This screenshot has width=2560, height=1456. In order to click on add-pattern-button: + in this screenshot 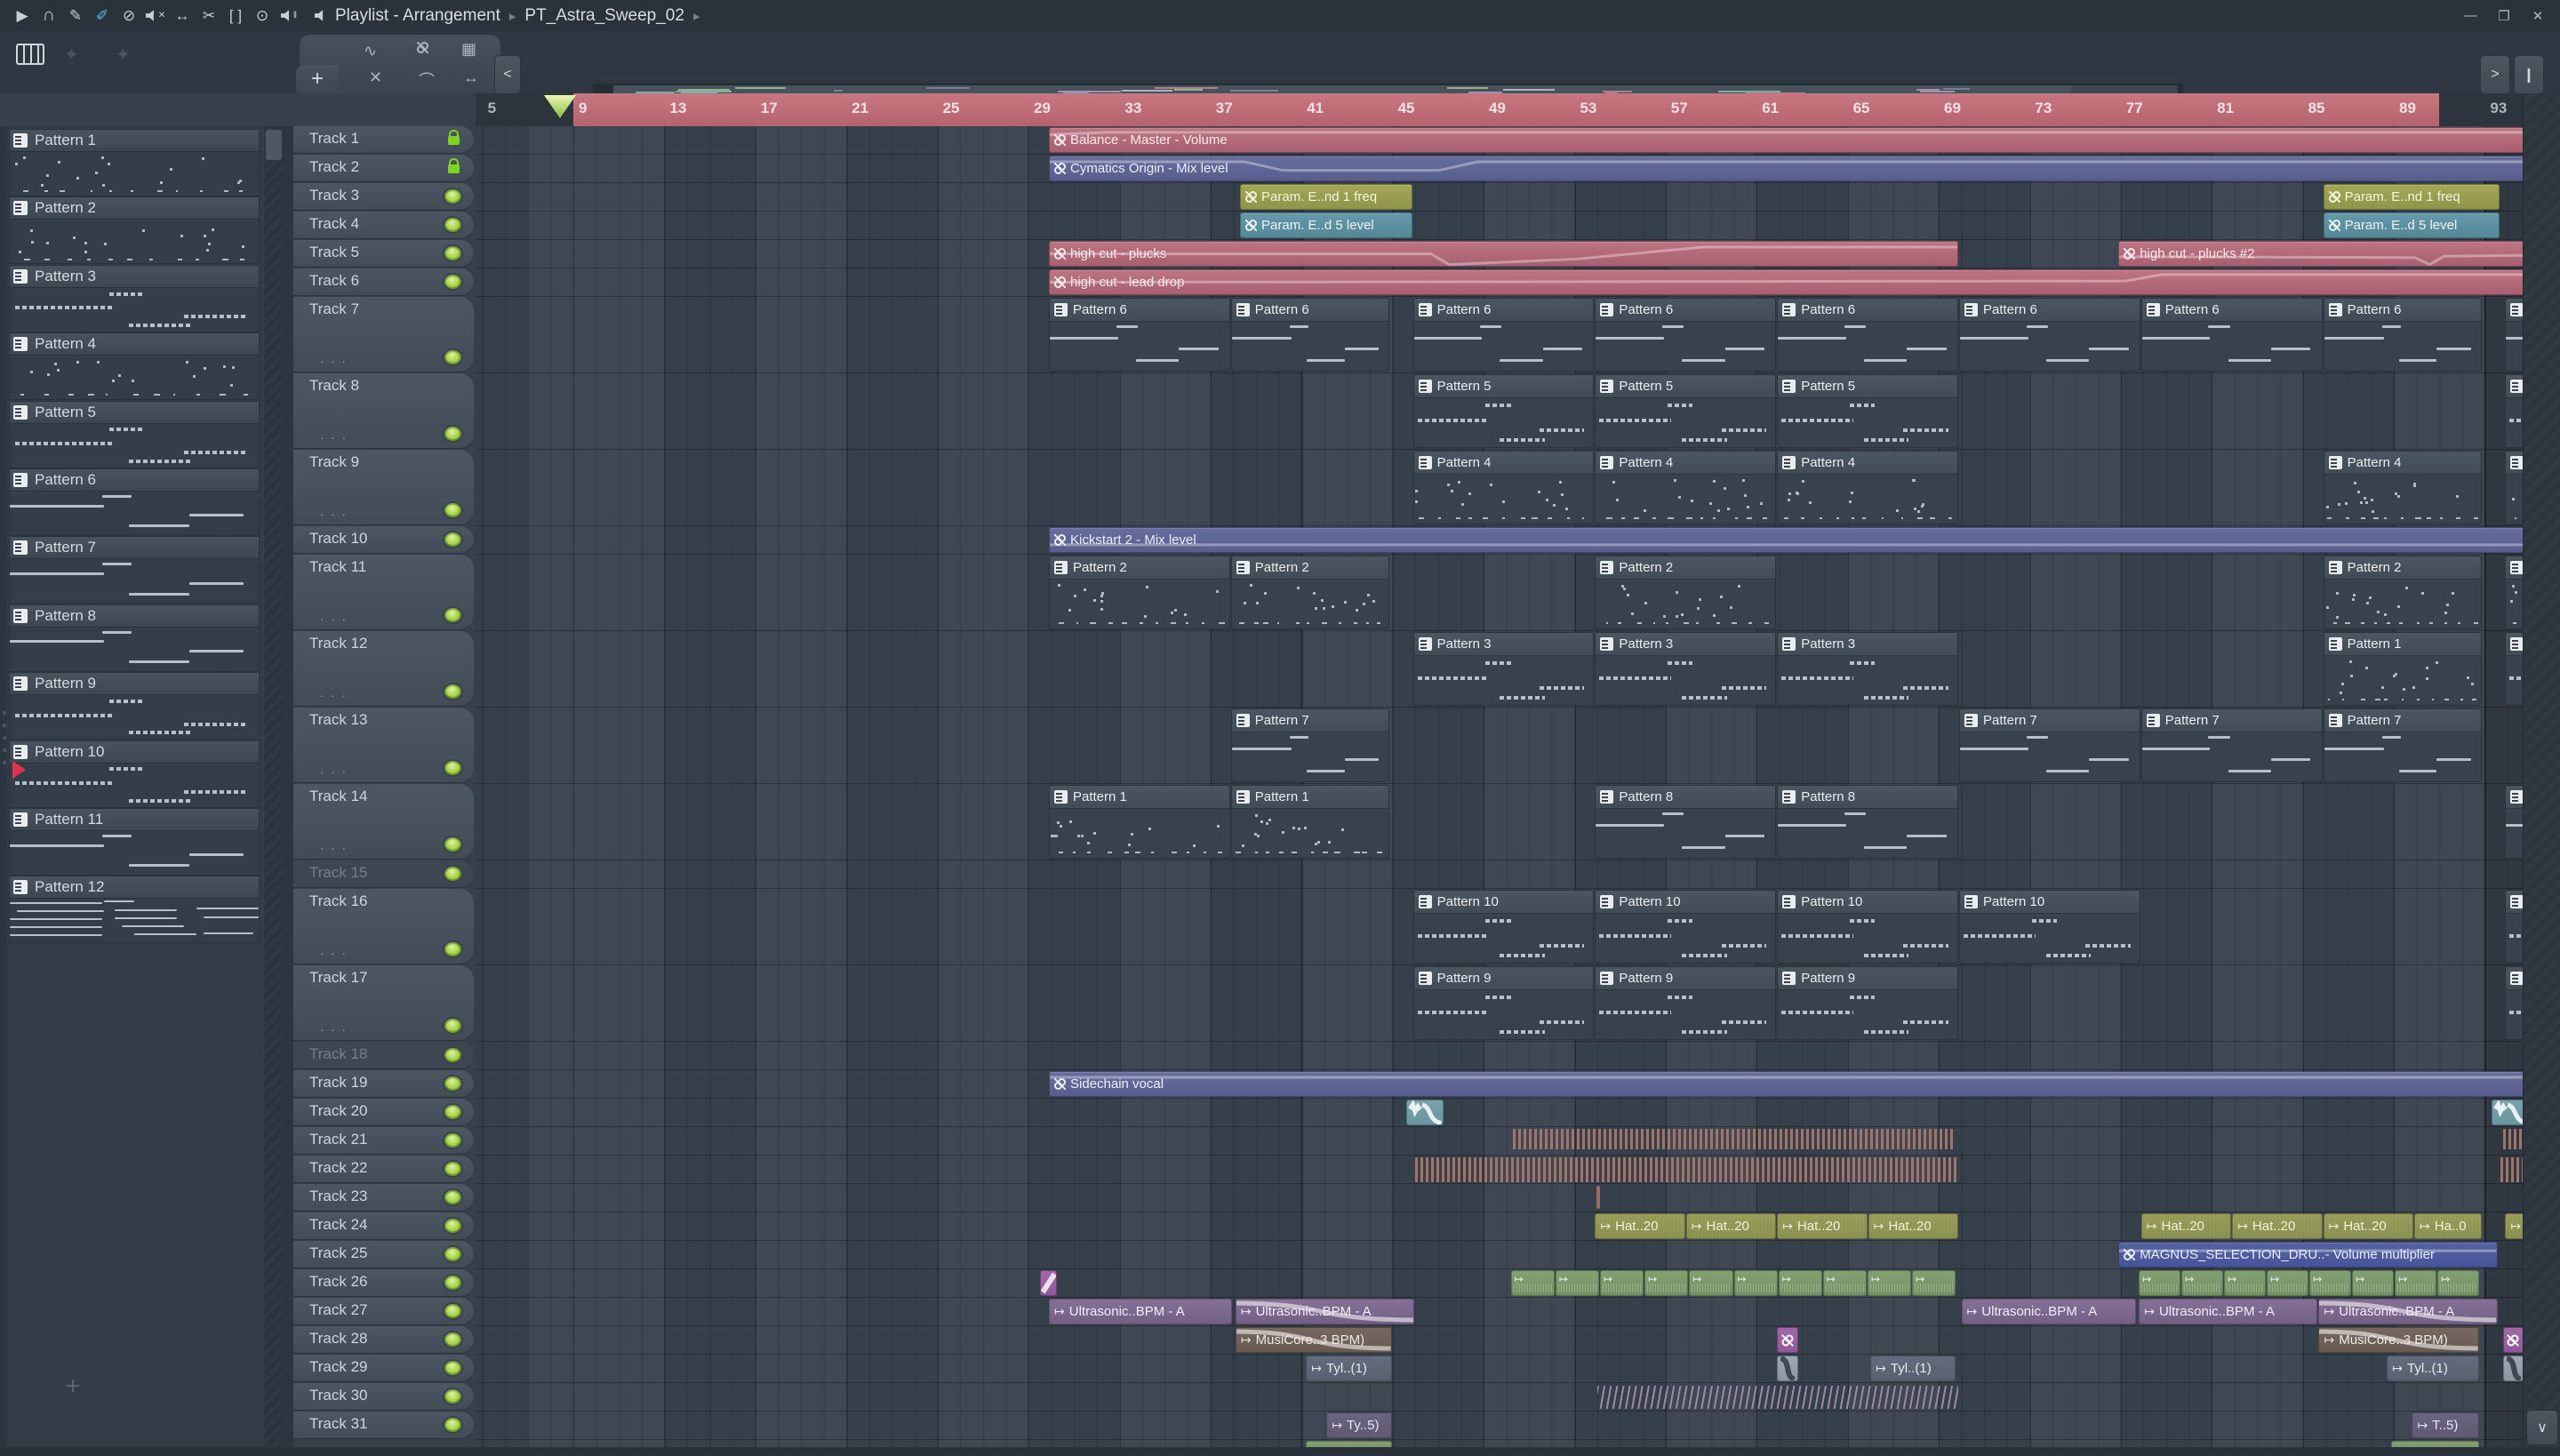, I will do `click(72, 1386)`.